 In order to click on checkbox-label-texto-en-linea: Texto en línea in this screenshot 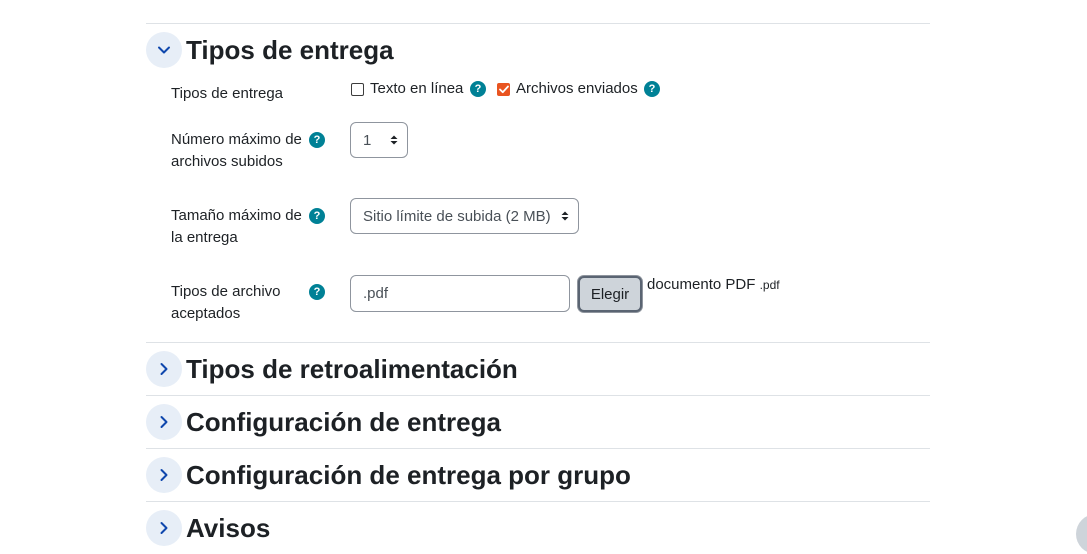, I will do `click(417, 88)`.